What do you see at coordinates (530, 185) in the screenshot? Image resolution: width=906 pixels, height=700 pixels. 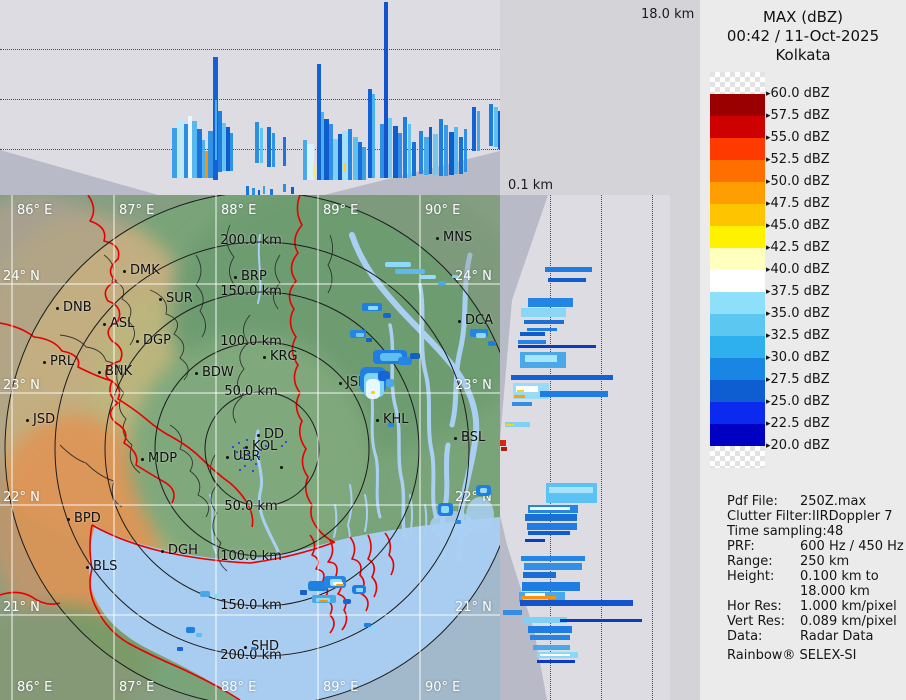 I see `height-axis-min-label: 0.1 km` at bounding box center [530, 185].